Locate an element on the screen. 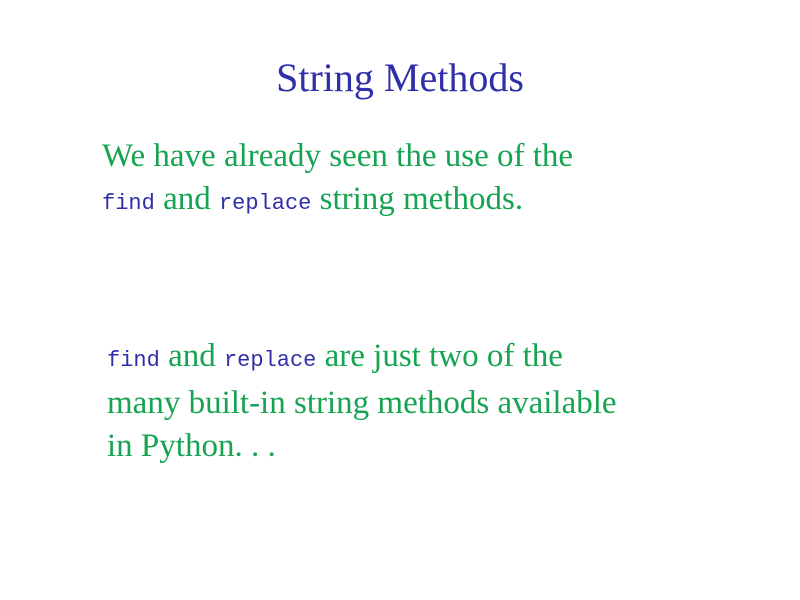 The height and width of the screenshot is (600, 800). intro-line-2-tail: string methods. is located at coordinates (417, 199).